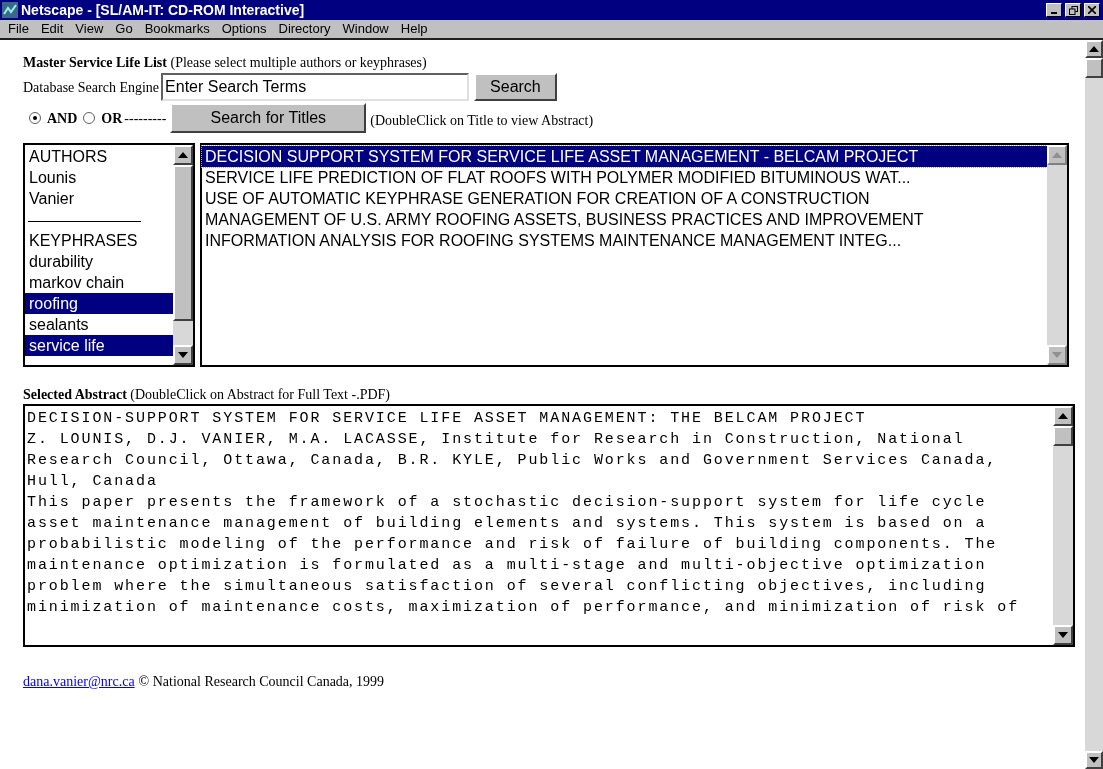 The image size is (1103, 769). What do you see at coordinates (93, 482) in the screenshot?
I see `abstract-line: Hull, Canada` at bounding box center [93, 482].